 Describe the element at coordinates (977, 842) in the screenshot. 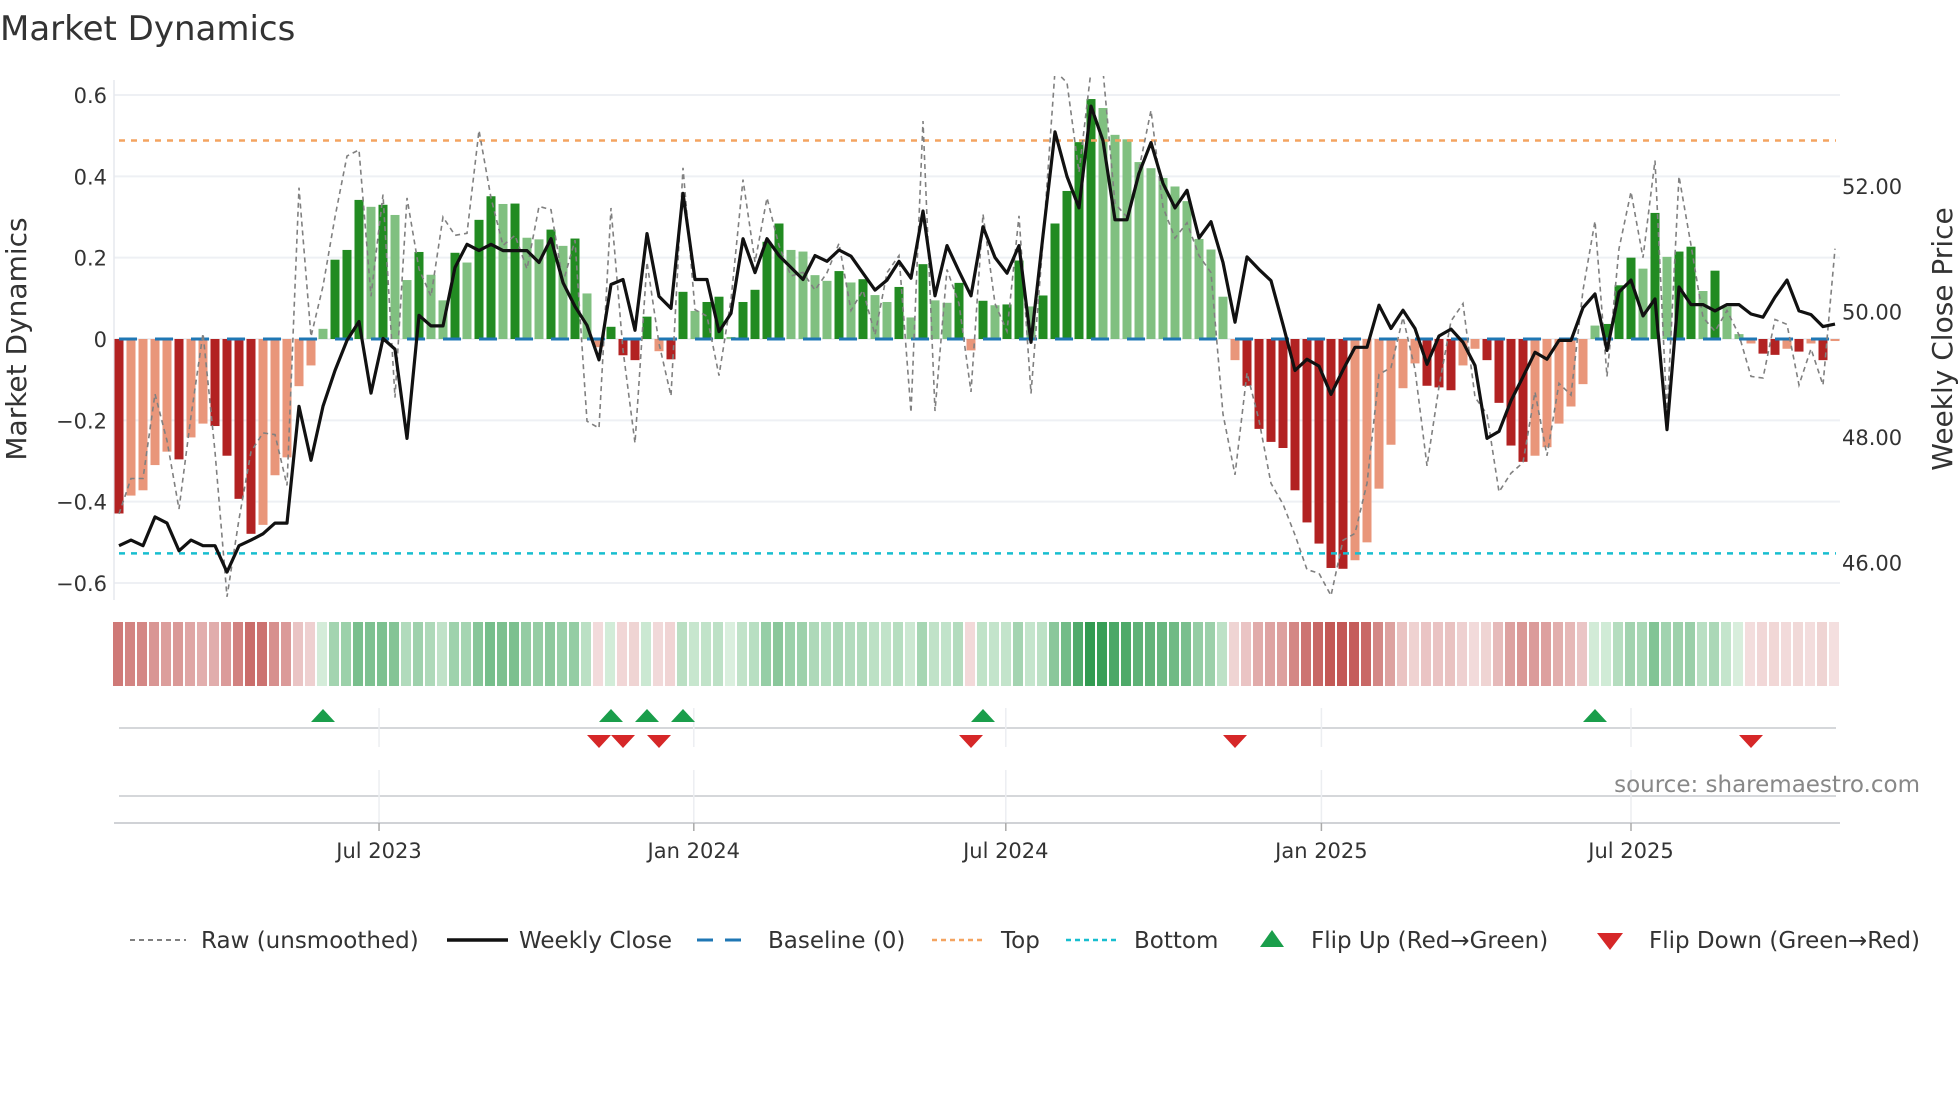

I see `x-axis: Jul 2023 Jan 2024 Jul 2024 Jan 2025 Jul 2025` at that location.